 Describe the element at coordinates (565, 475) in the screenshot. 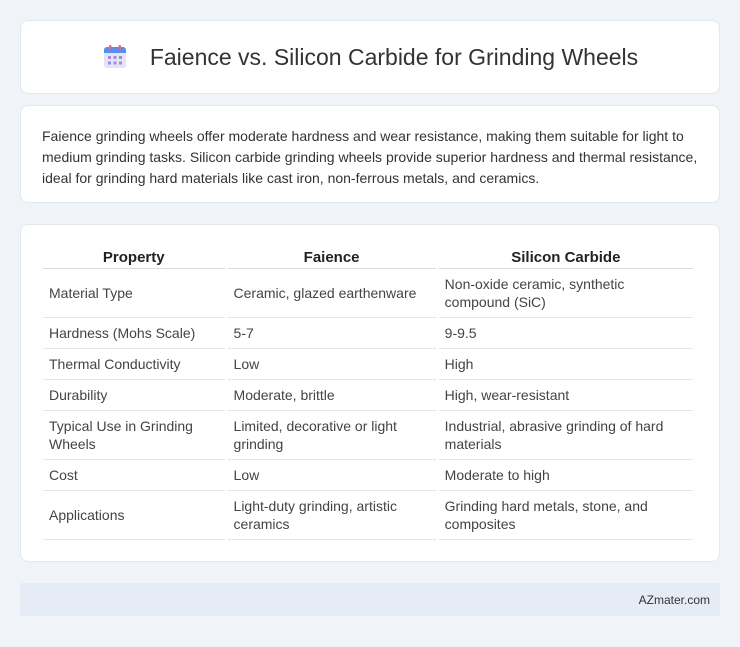

I see `table-cell: Moderate to high` at that location.